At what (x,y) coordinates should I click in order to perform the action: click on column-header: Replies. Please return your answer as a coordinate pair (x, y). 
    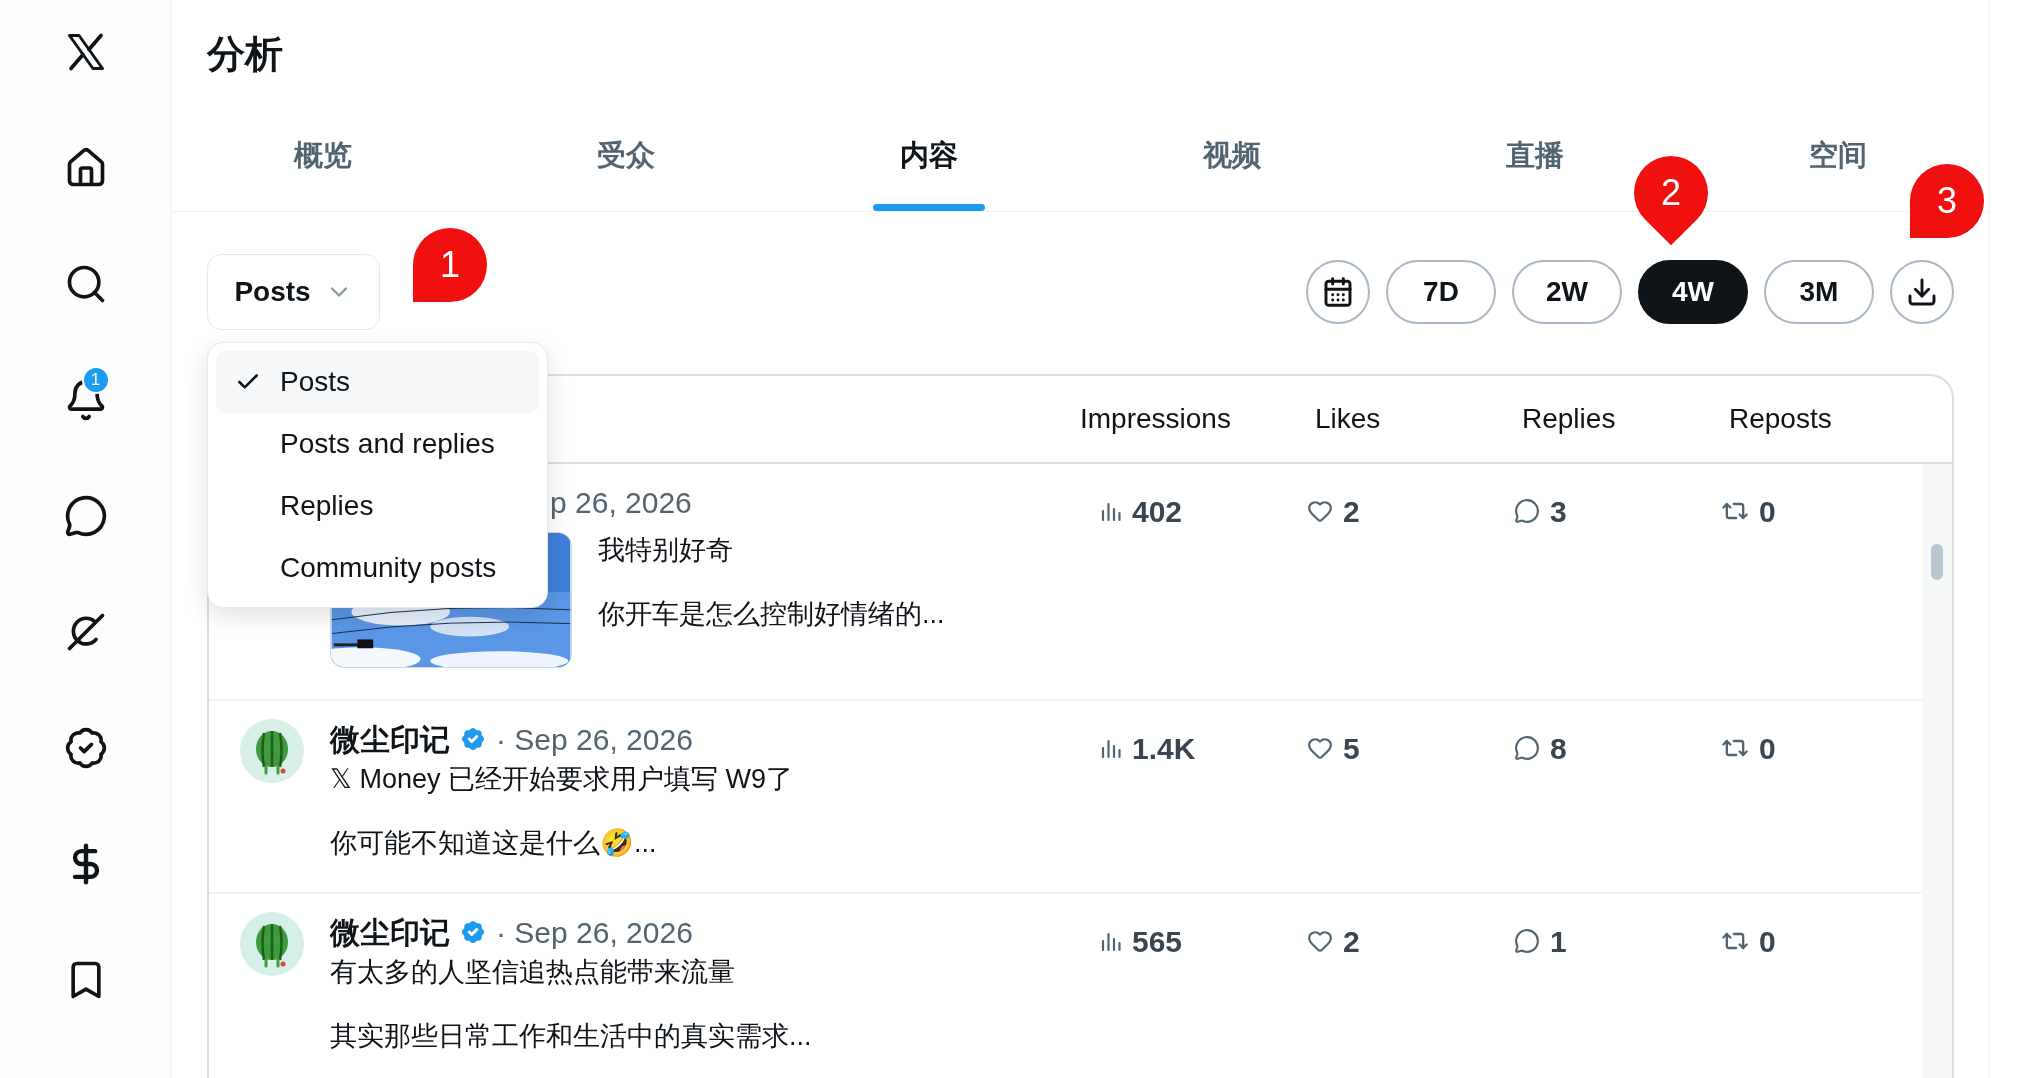
    Looking at the image, I should click on (1568, 419).